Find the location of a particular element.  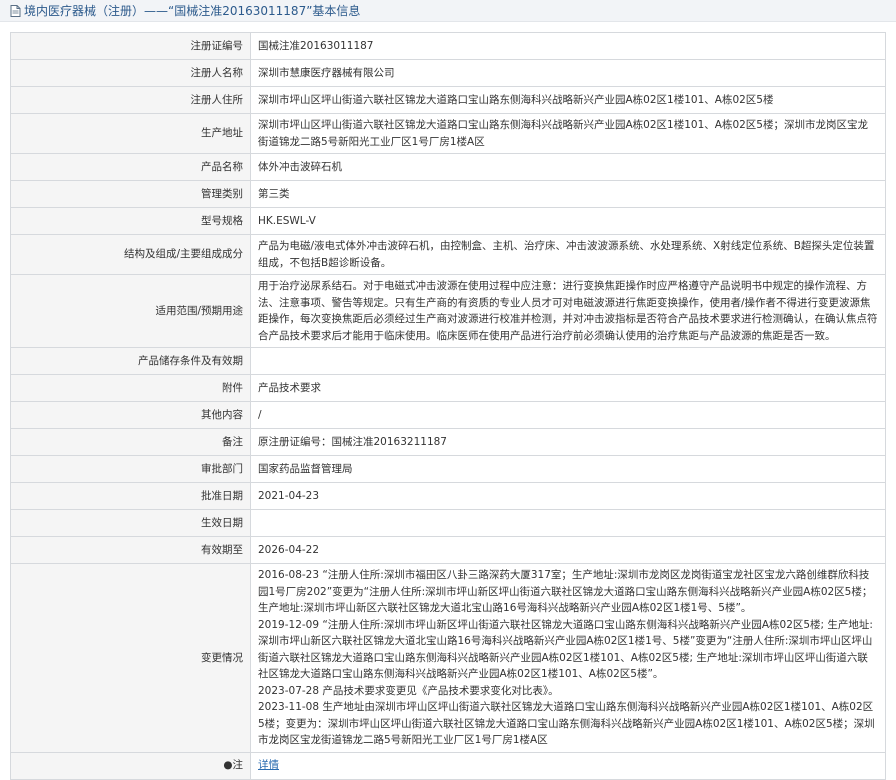

row-label: 附件 is located at coordinates (130, 388).